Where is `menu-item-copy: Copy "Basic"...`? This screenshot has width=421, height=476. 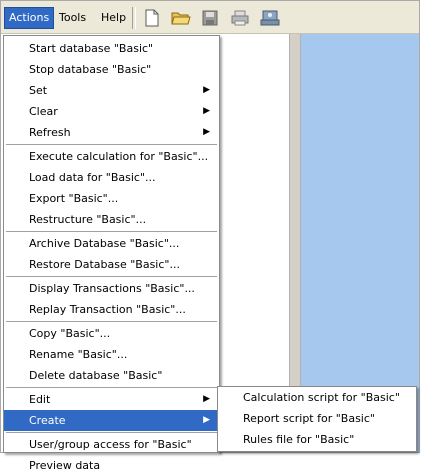
menu-item-copy: Copy "Basic"... is located at coordinates (111, 333).